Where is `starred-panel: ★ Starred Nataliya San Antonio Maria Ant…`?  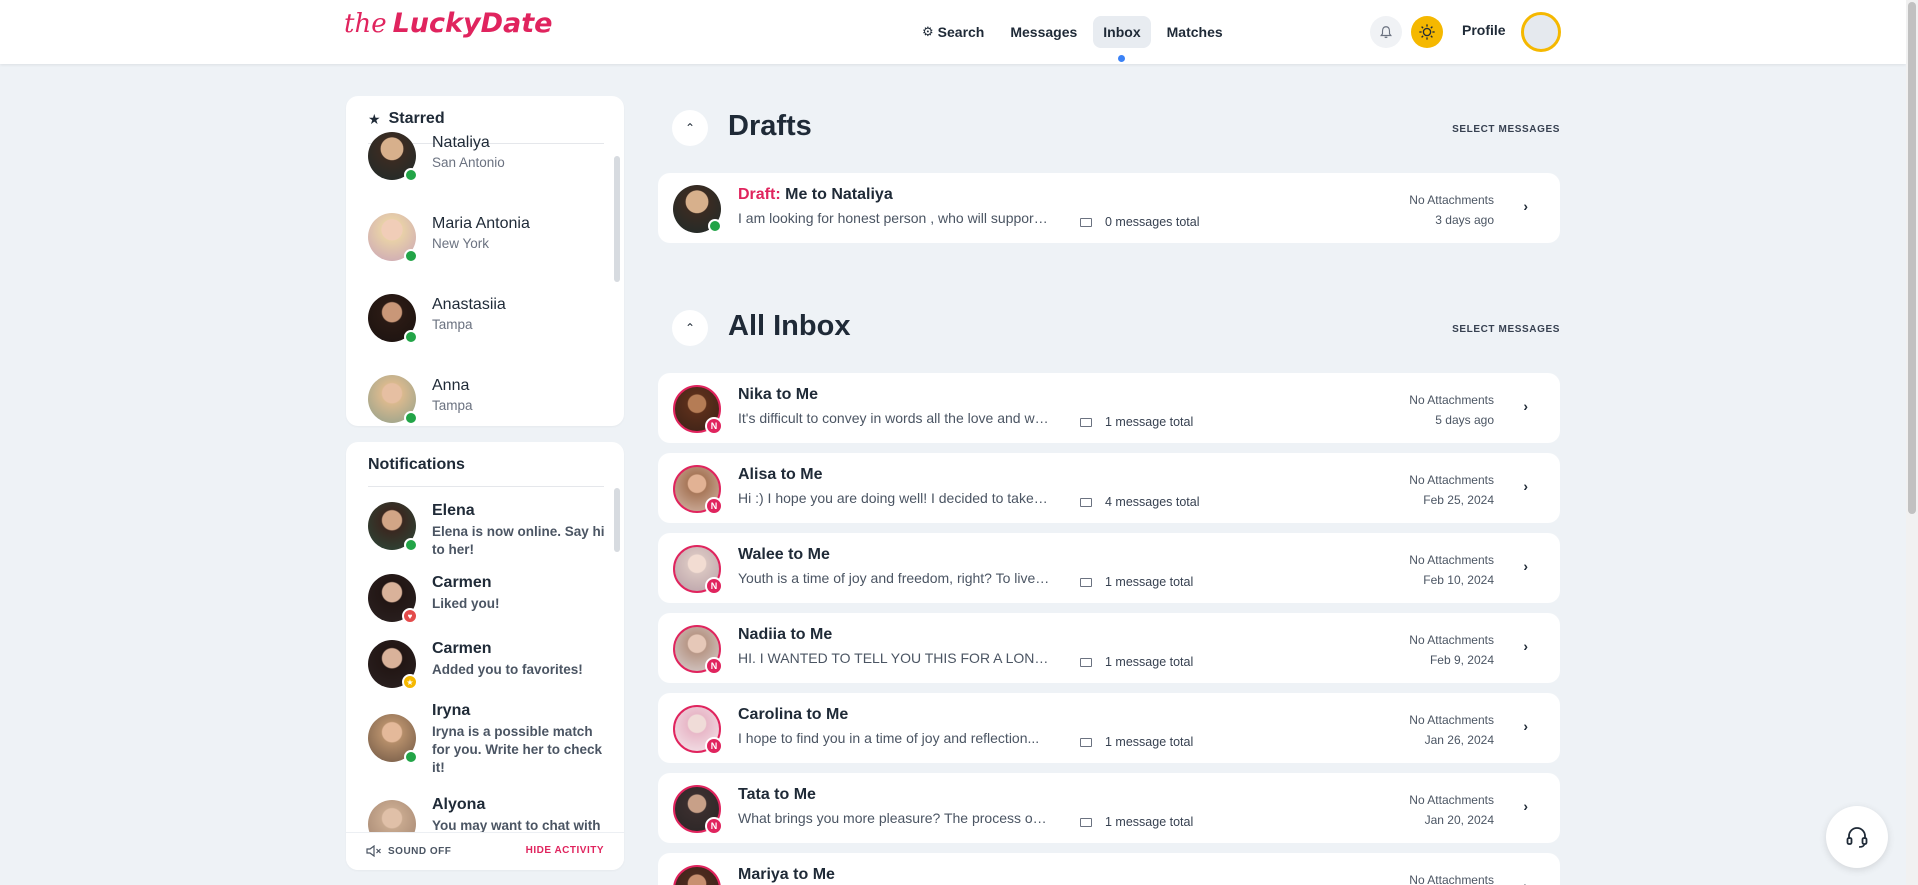 starred-panel: ★ Starred Nataliya San Antonio Maria Ant… is located at coordinates (485, 261).